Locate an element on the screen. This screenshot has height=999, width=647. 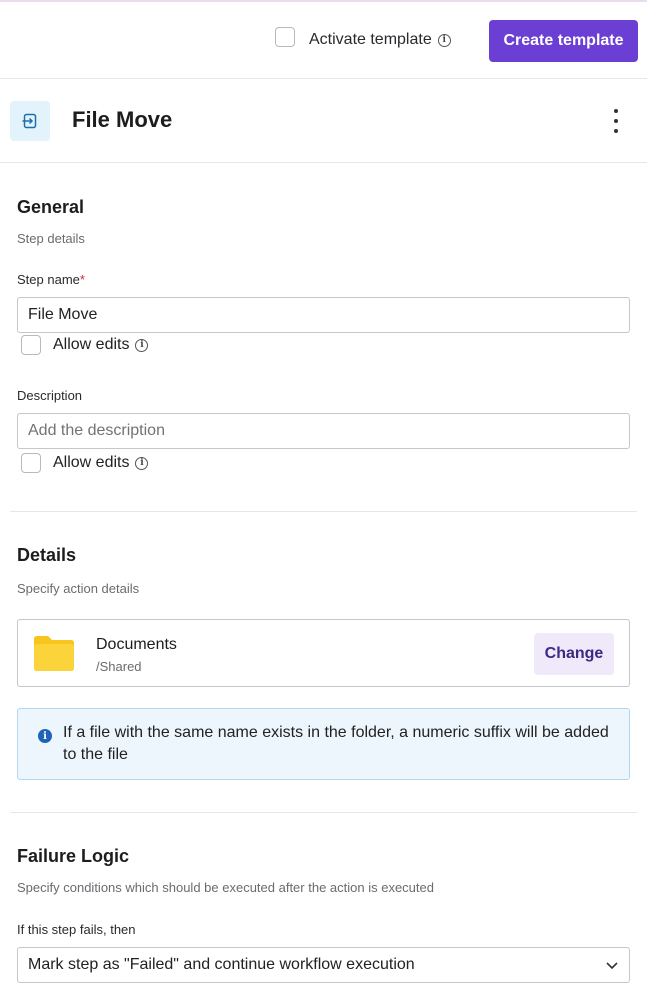
description-allow-edits-info-icon: i is located at coordinates (142, 463).